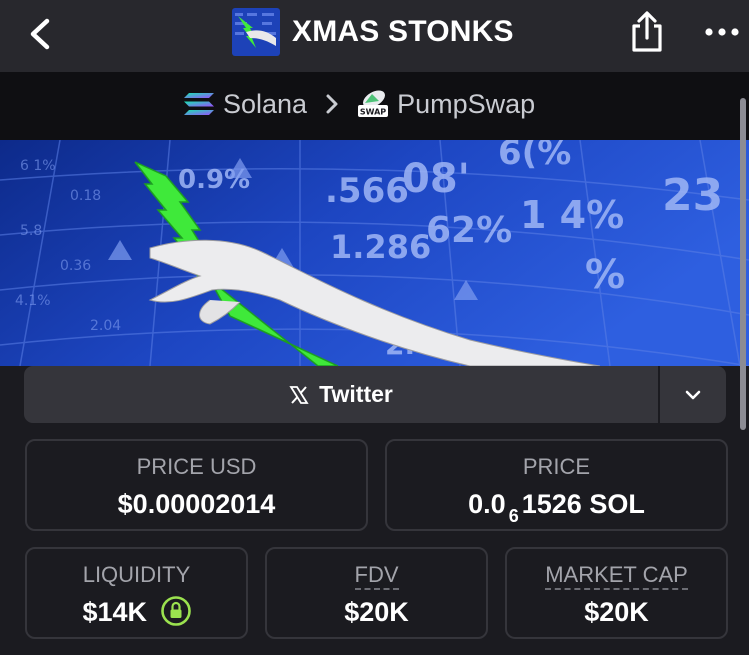 This screenshot has height=655, width=749. I want to click on scrollbar, so click(743, 264).